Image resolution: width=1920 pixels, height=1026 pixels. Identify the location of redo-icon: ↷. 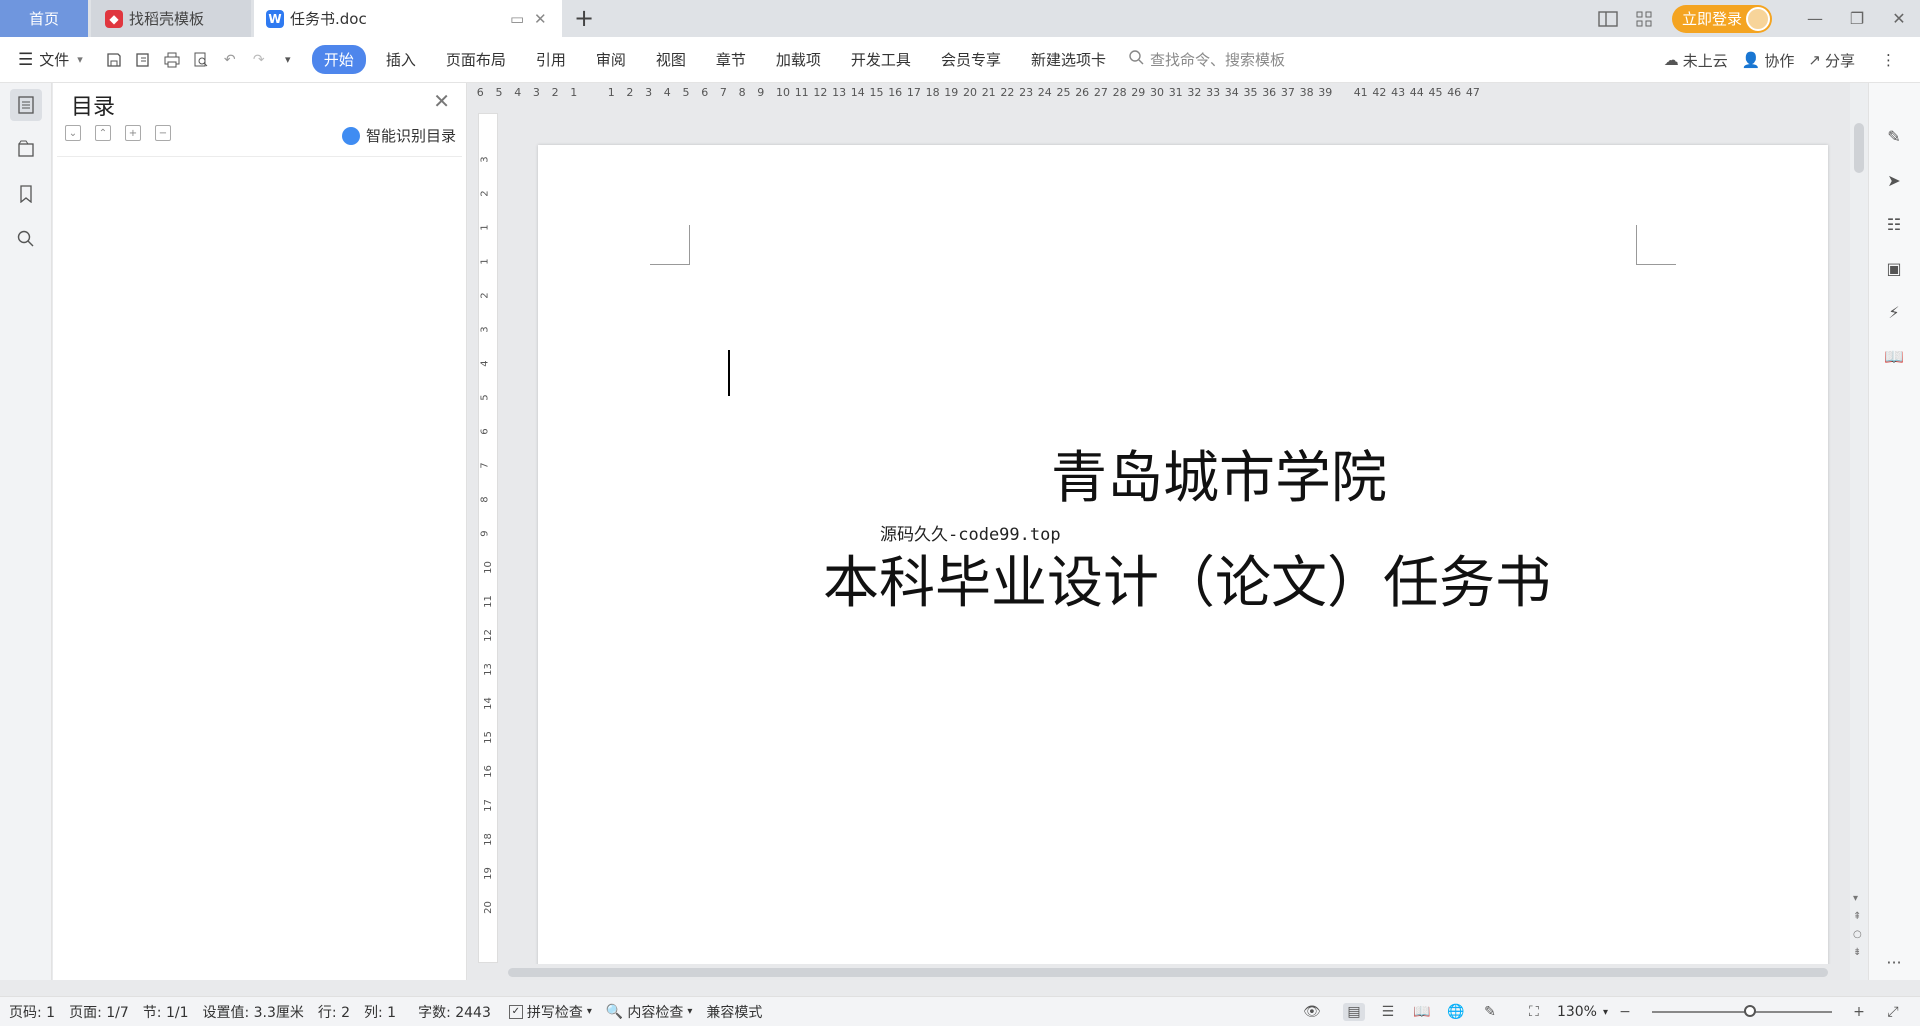
(259, 60).